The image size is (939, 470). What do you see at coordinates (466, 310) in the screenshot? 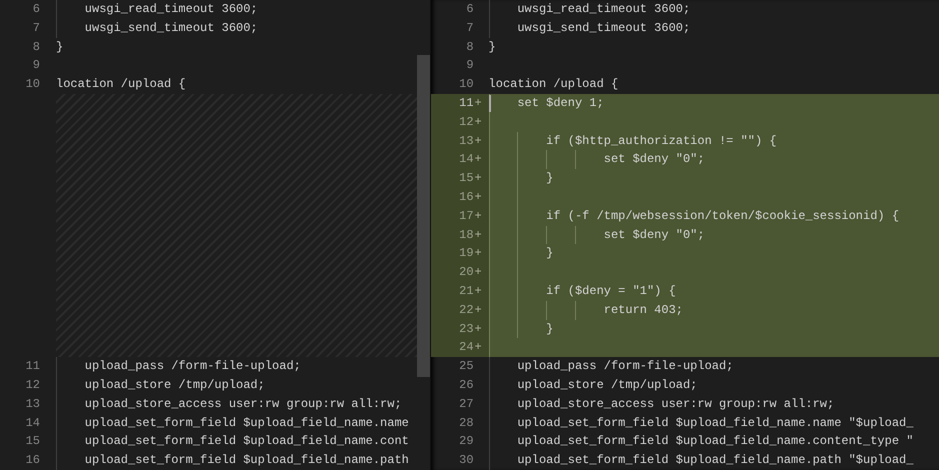
I see `line-number: 22` at bounding box center [466, 310].